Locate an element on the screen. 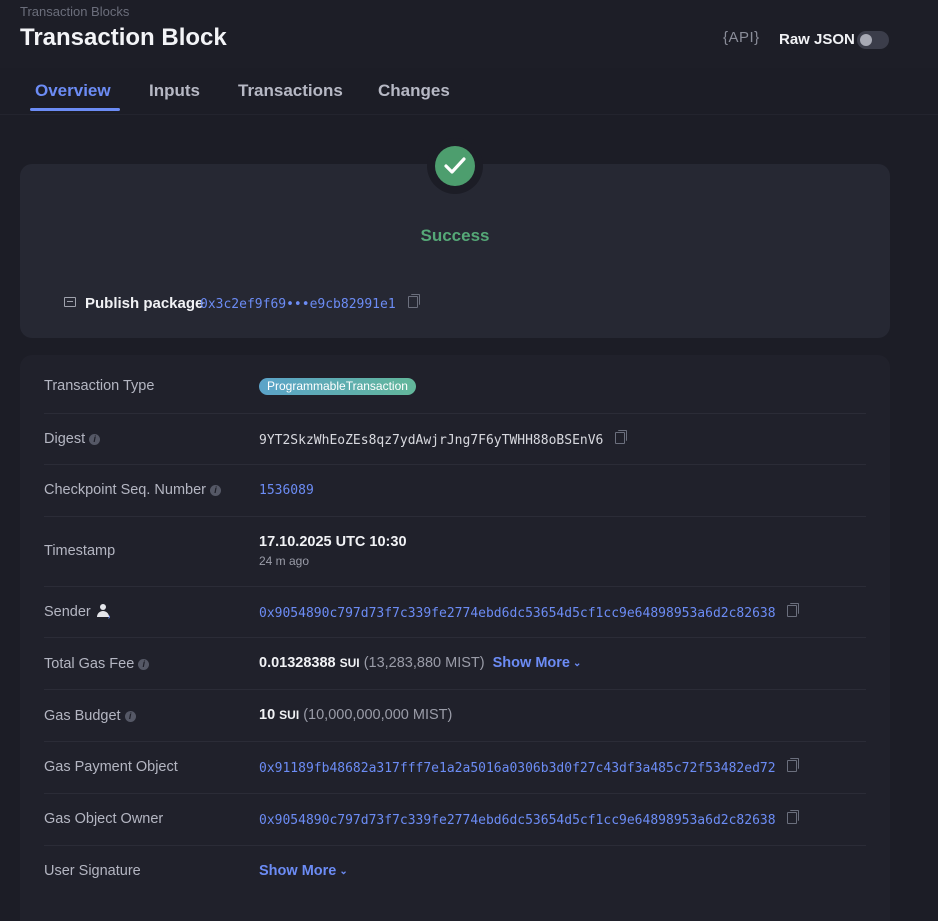 The image size is (938, 921). tab-changes: Changes is located at coordinates (414, 91).